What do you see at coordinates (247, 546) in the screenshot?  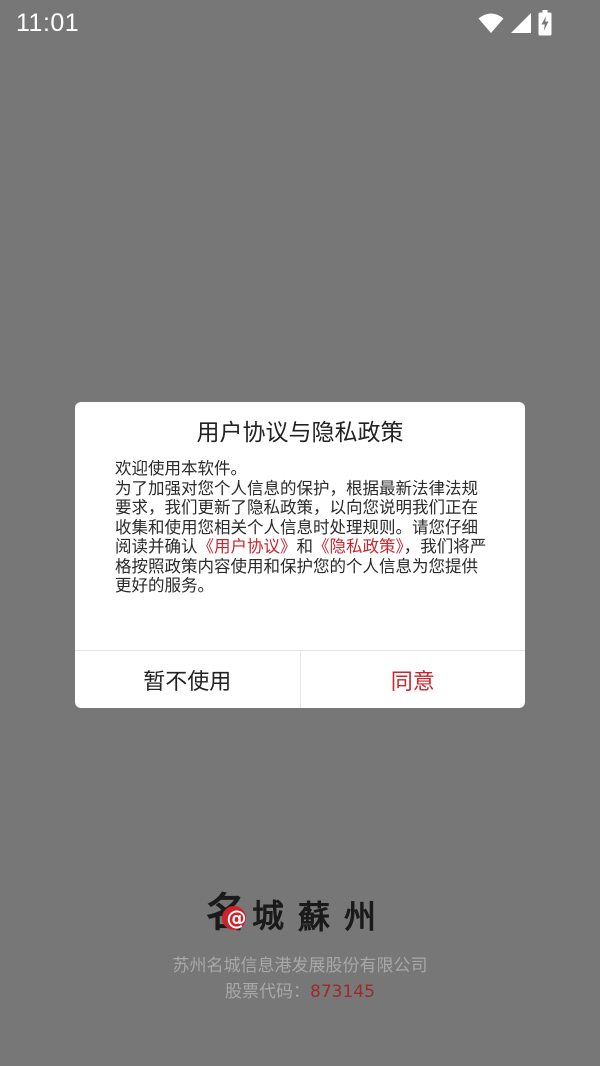 I see `user-agreement-link: 《用户协议》` at bounding box center [247, 546].